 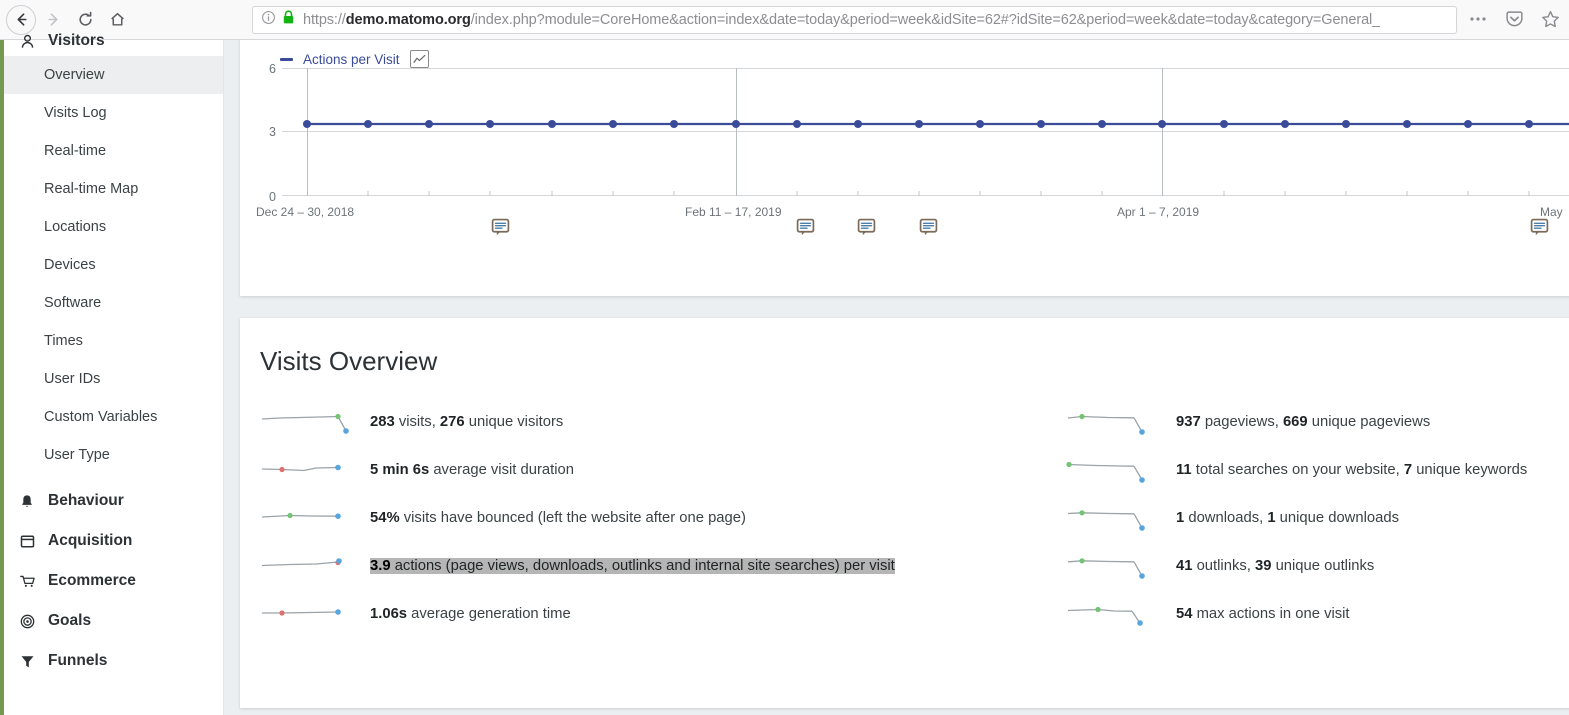 What do you see at coordinates (75, 113) in the screenshot?
I see `sidebar-item-label: Visits Log` at bounding box center [75, 113].